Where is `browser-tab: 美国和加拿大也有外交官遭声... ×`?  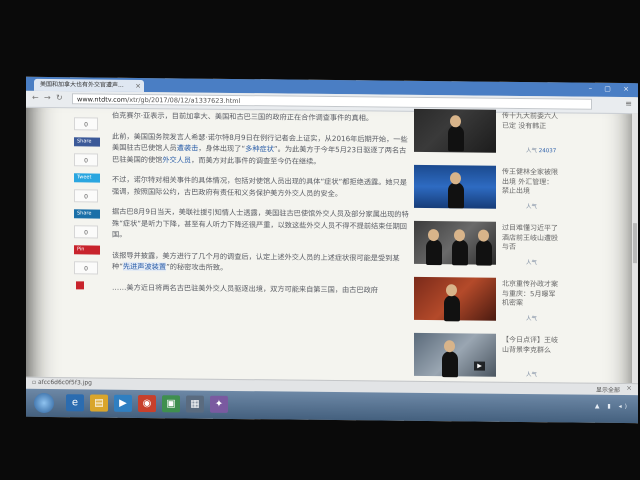 browser-tab: 美国和加拿大也有外交官遭声... × is located at coordinates (89, 85).